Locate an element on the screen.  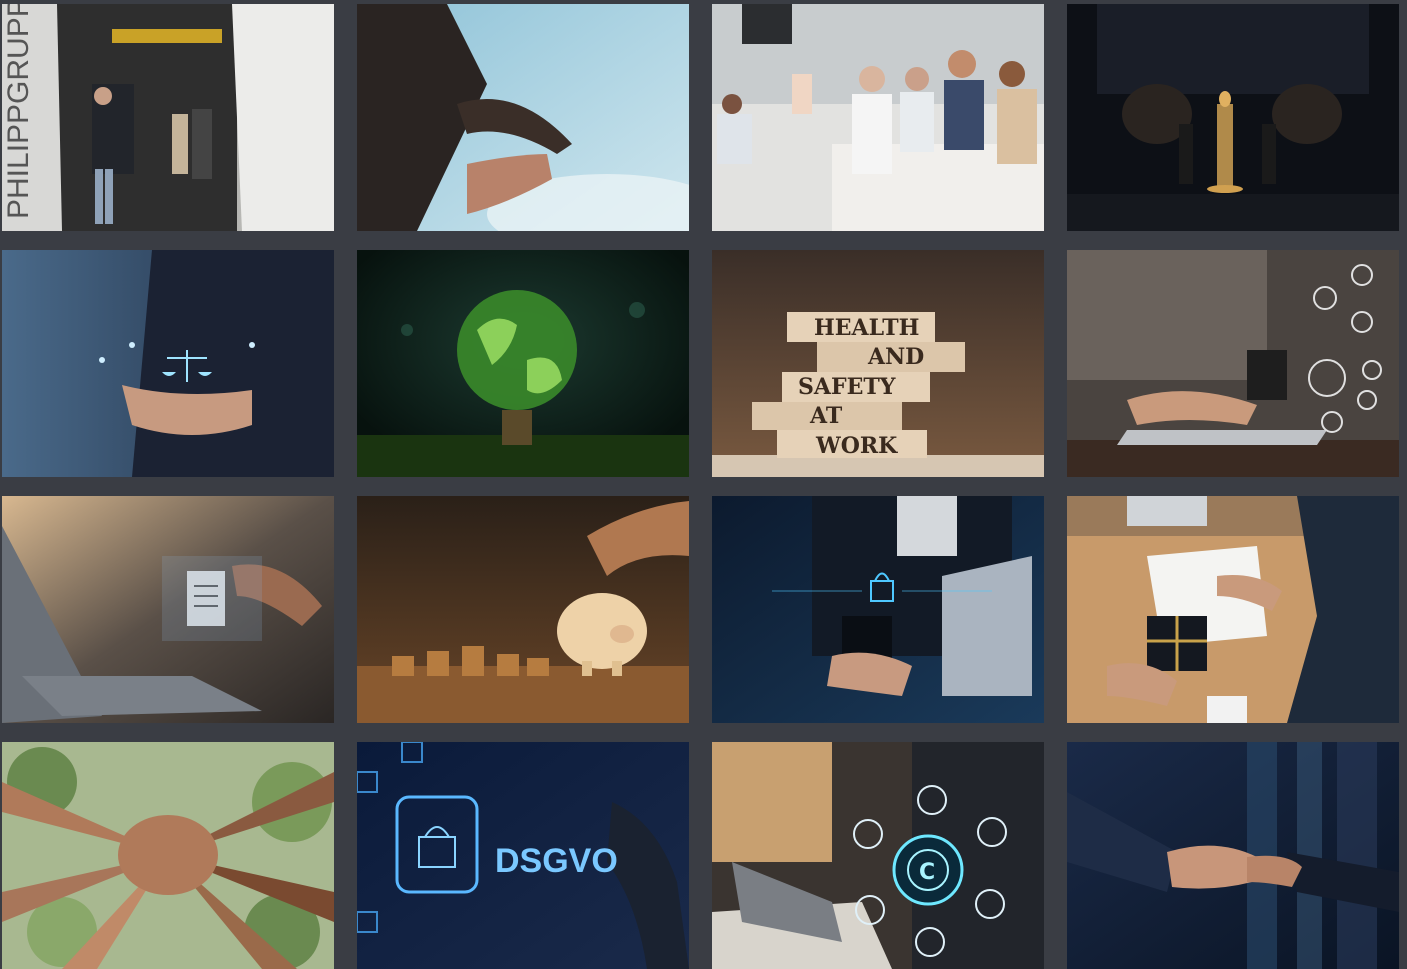
photo-laptop-document is located at coordinates (168, 609).